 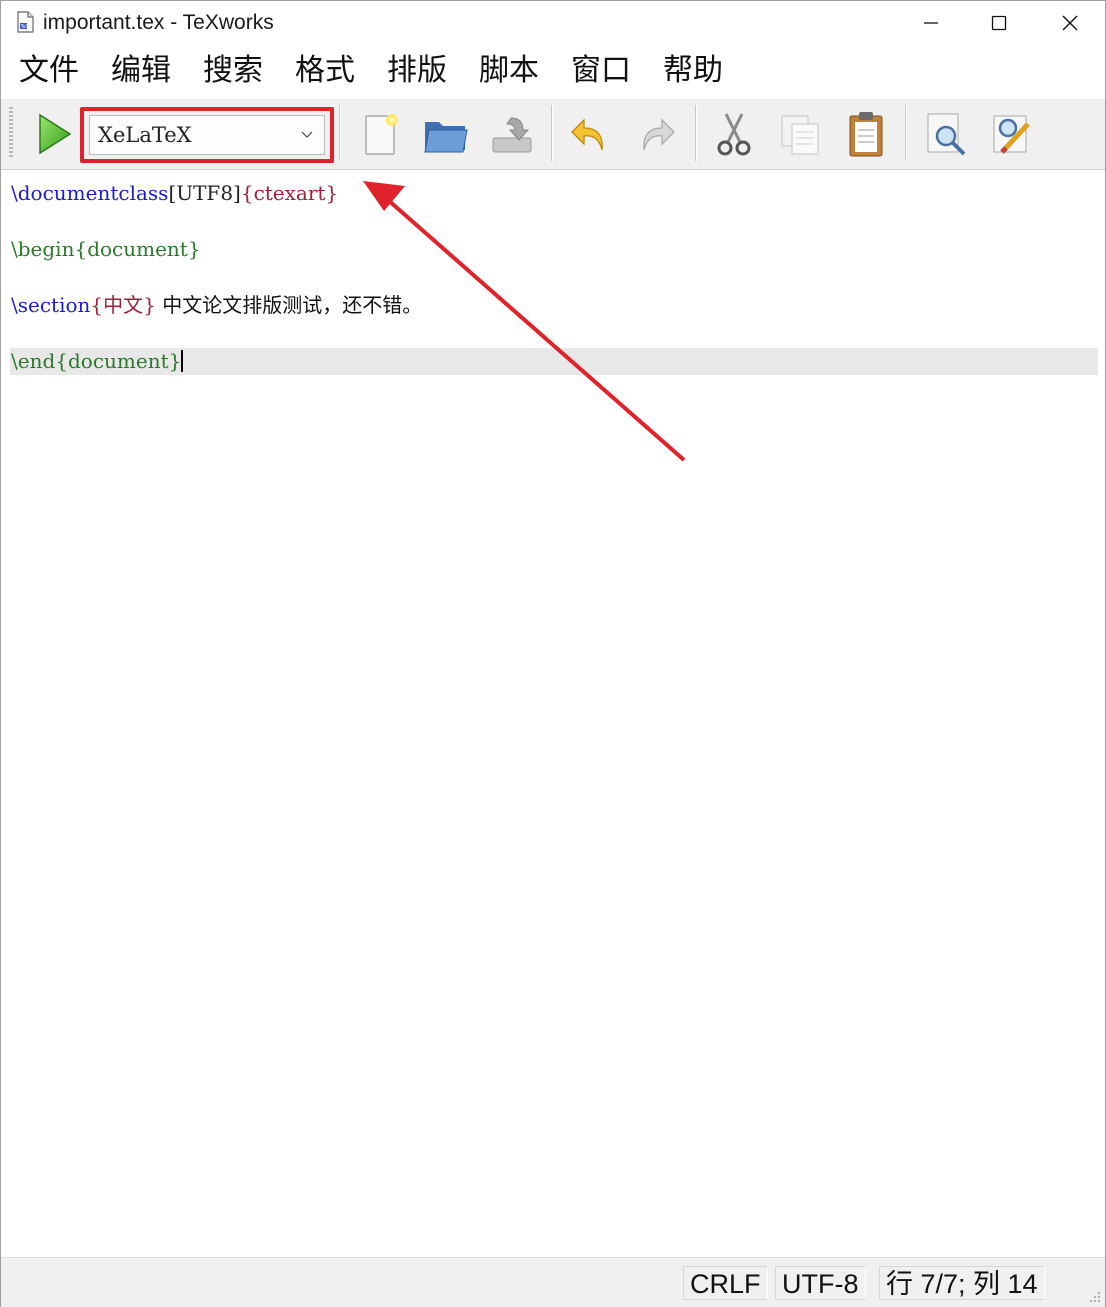 What do you see at coordinates (553, 71) in the screenshot?
I see `menu-bar: 文件 编辑 搜索 格式 排版 脚本 窗口 帮助` at bounding box center [553, 71].